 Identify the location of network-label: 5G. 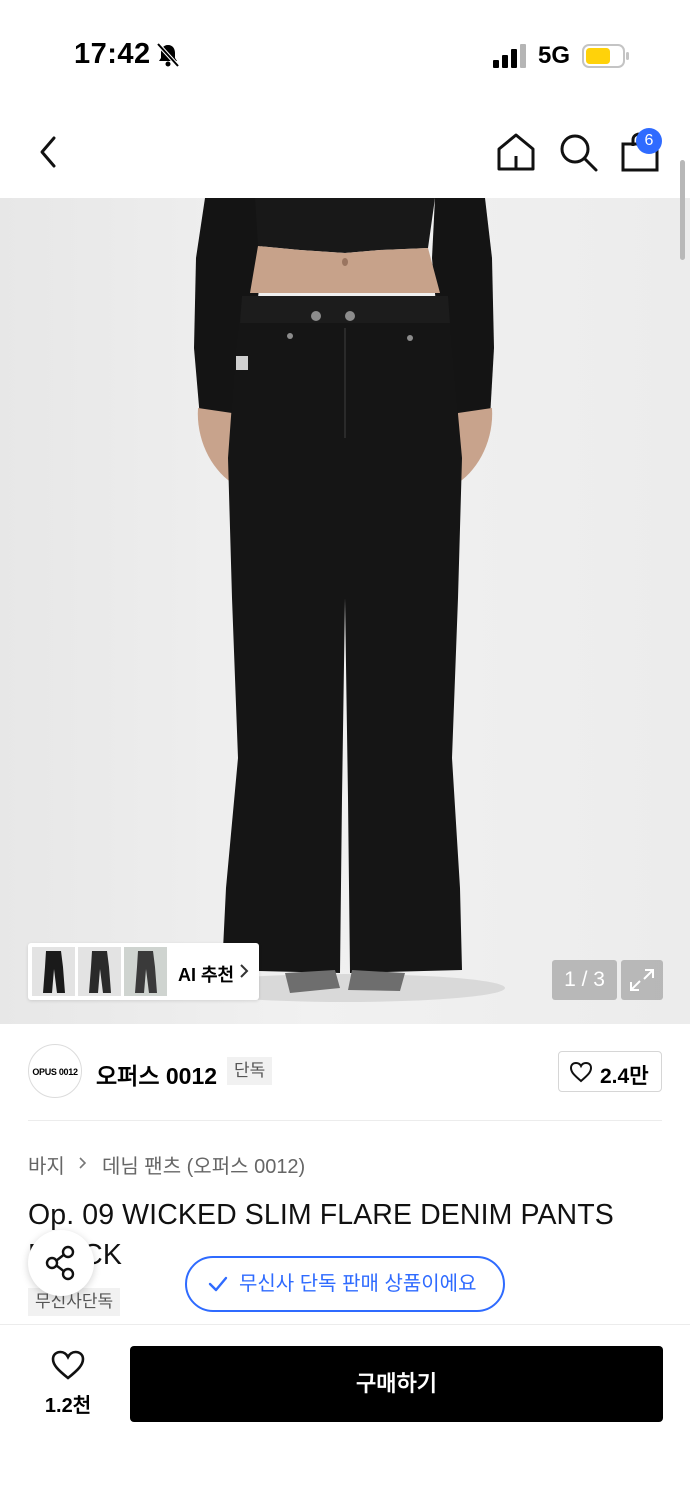
(554, 55).